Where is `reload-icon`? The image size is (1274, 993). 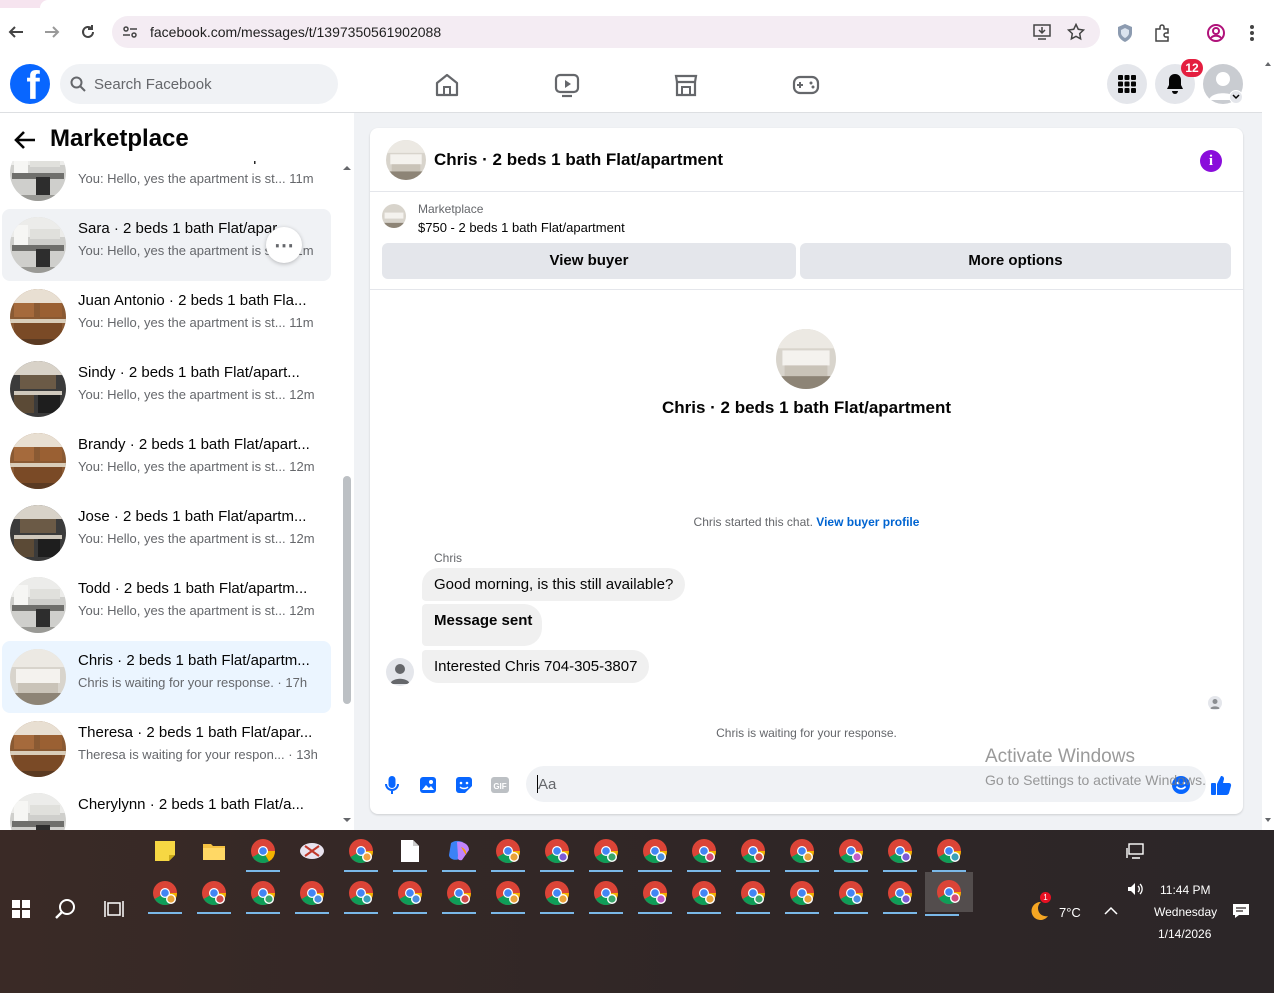
reload-icon is located at coordinates (88, 32).